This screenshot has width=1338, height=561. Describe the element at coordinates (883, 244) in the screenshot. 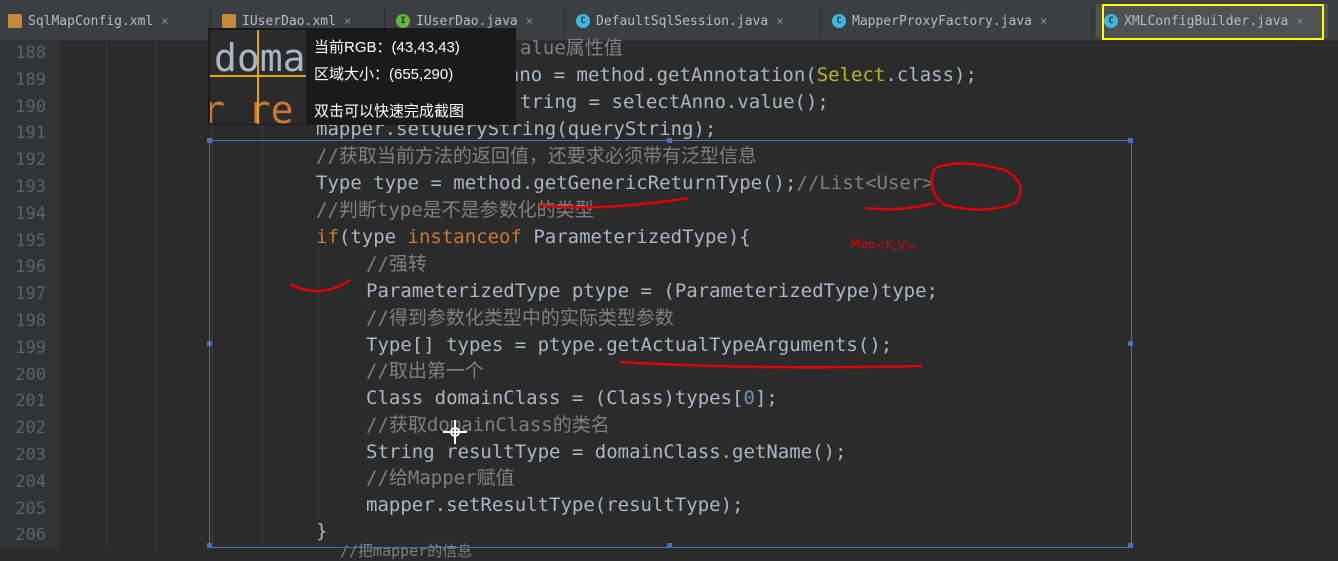

I see `handwritten-note: Map<K,V>` at that location.